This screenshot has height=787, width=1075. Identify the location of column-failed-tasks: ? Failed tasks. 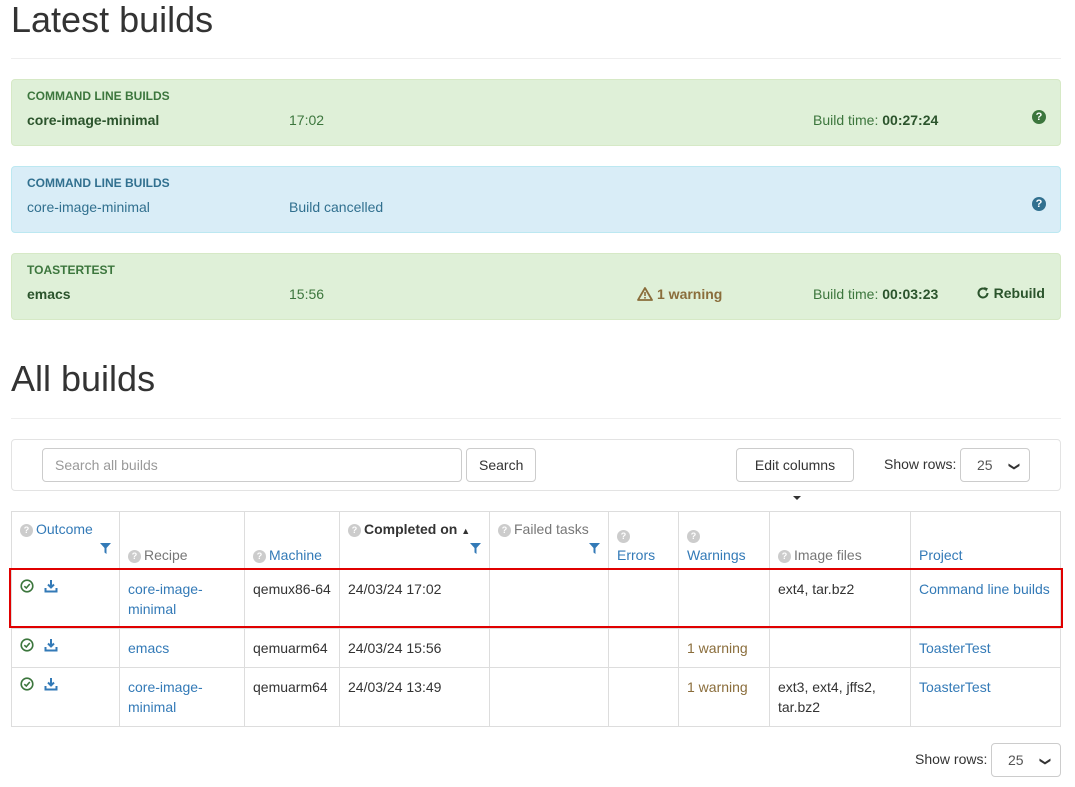
(549, 540).